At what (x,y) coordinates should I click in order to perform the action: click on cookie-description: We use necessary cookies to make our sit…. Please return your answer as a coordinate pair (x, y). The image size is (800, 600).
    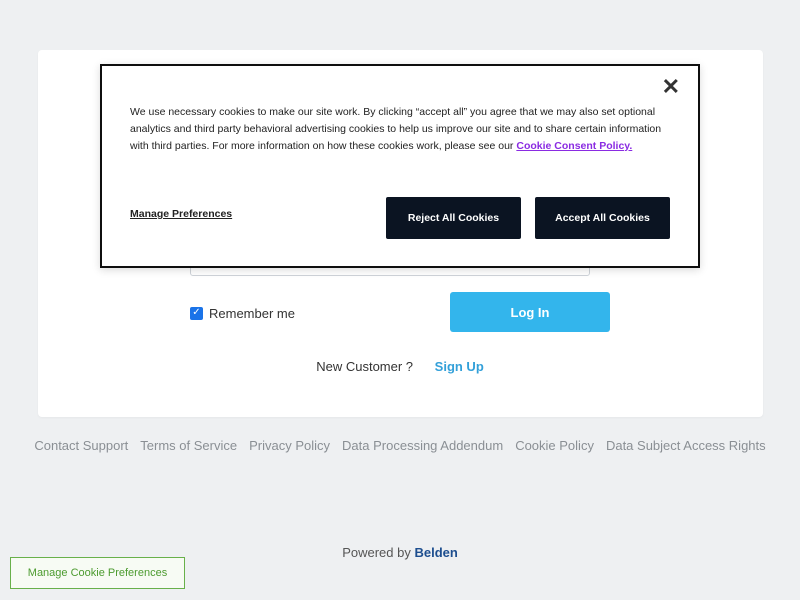
    Looking at the image, I should click on (400, 129).